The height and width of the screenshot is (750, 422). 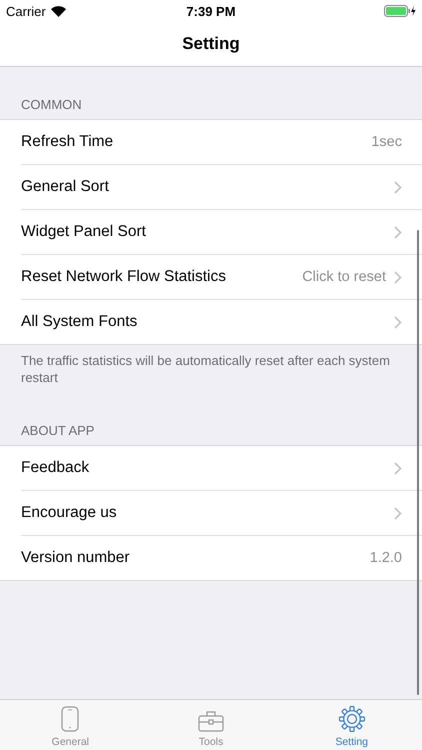 What do you see at coordinates (124, 277) in the screenshot?
I see `row-label: Reset Network Flow Statistics` at bounding box center [124, 277].